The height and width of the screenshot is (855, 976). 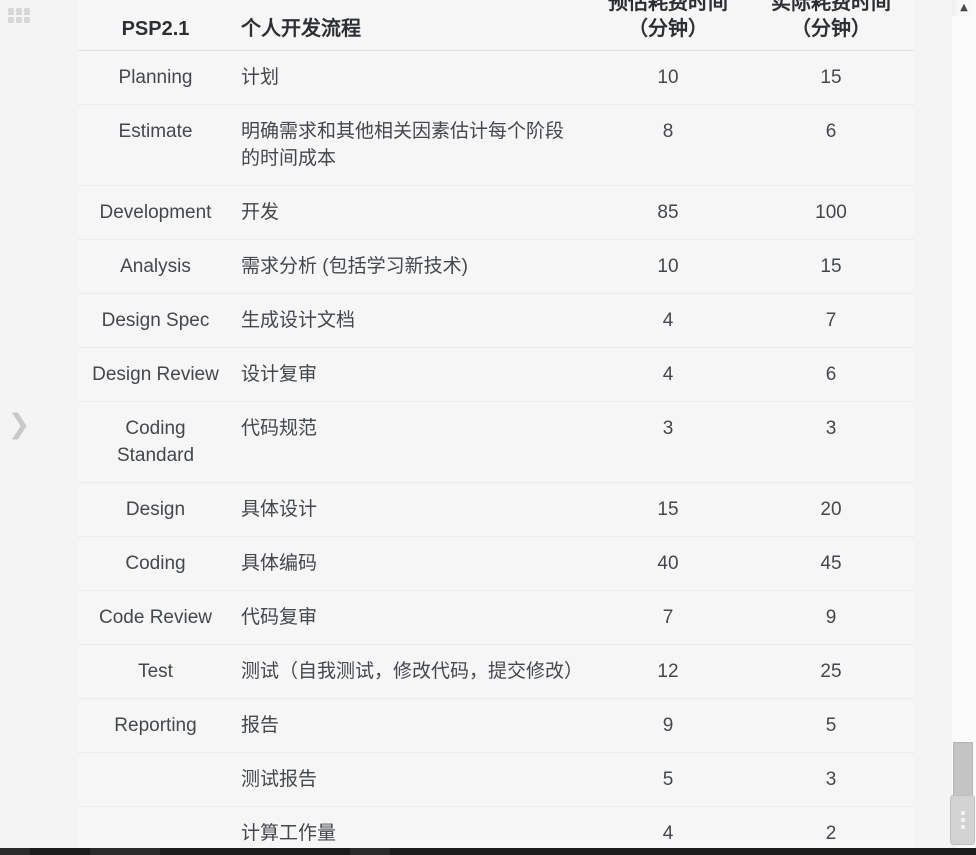 What do you see at coordinates (668, 563) in the screenshot?
I see `cell-estimated-minutes: 40` at bounding box center [668, 563].